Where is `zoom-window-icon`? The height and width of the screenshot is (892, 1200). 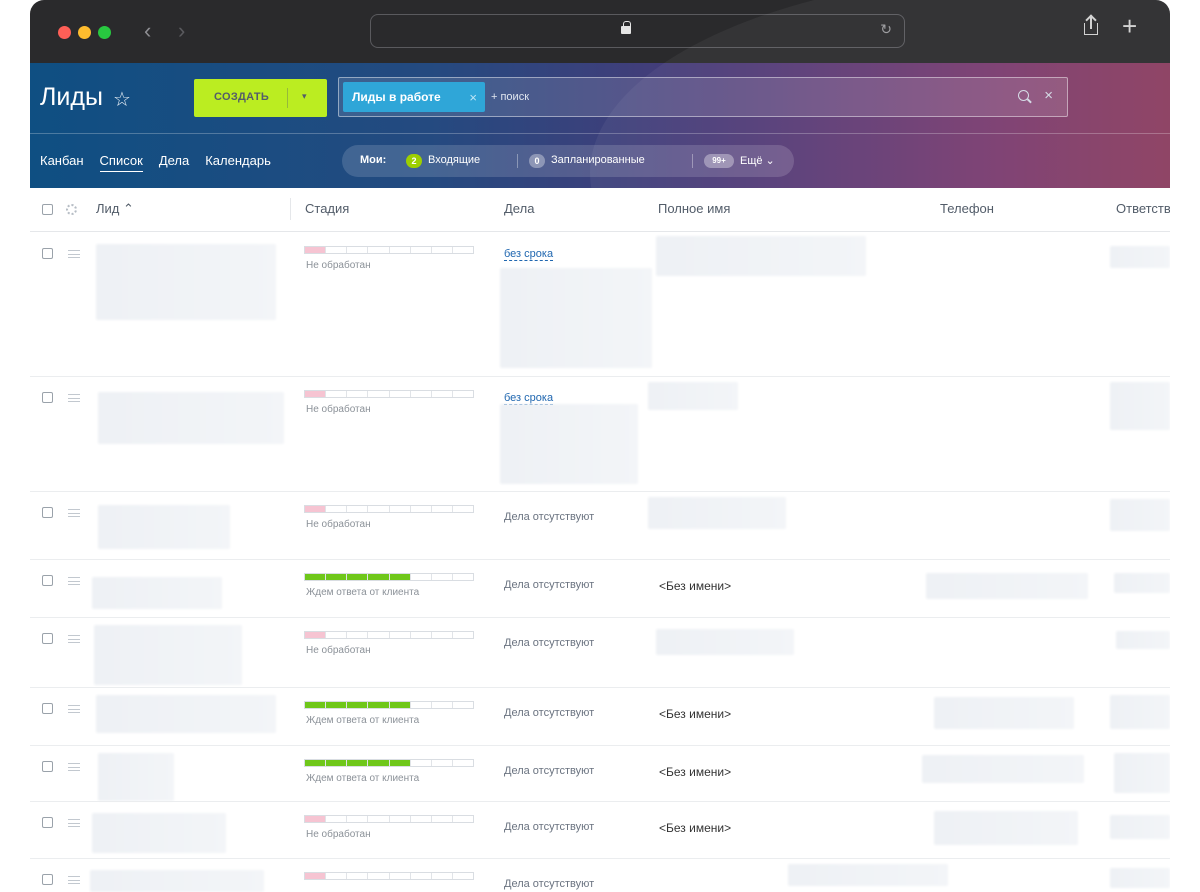
zoom-window-icon is located at coordinates (104, 32).